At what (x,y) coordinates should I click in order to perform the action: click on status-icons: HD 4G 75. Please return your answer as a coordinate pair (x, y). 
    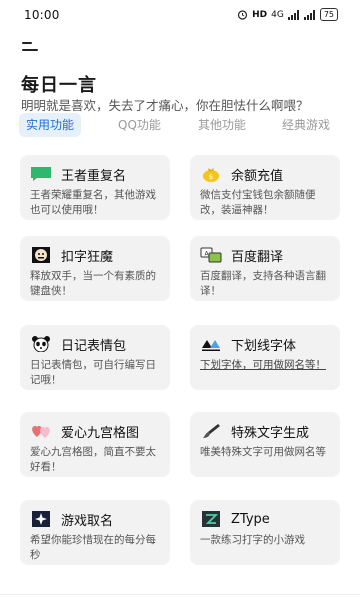
    Looking at the image, I should click on (287, 14).